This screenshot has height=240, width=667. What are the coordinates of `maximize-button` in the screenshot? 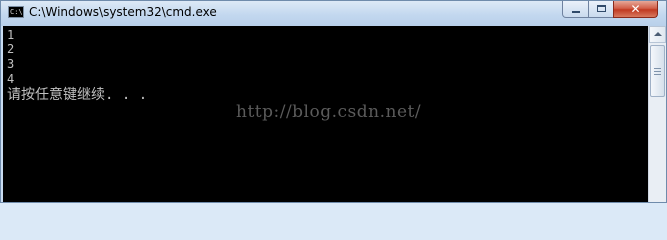 It's located at (601, 9).